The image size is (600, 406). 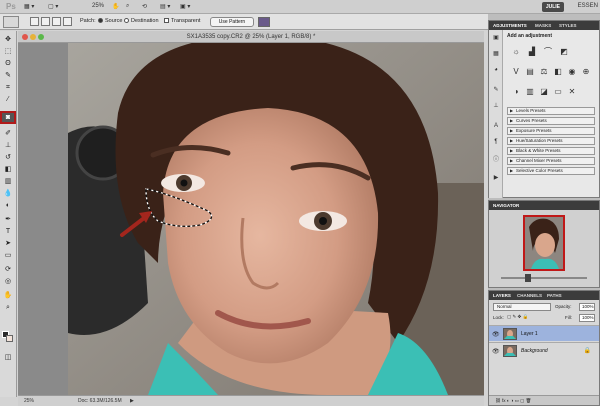 I want to click on workspace-button: JULIE, so click(x=552, y=7).